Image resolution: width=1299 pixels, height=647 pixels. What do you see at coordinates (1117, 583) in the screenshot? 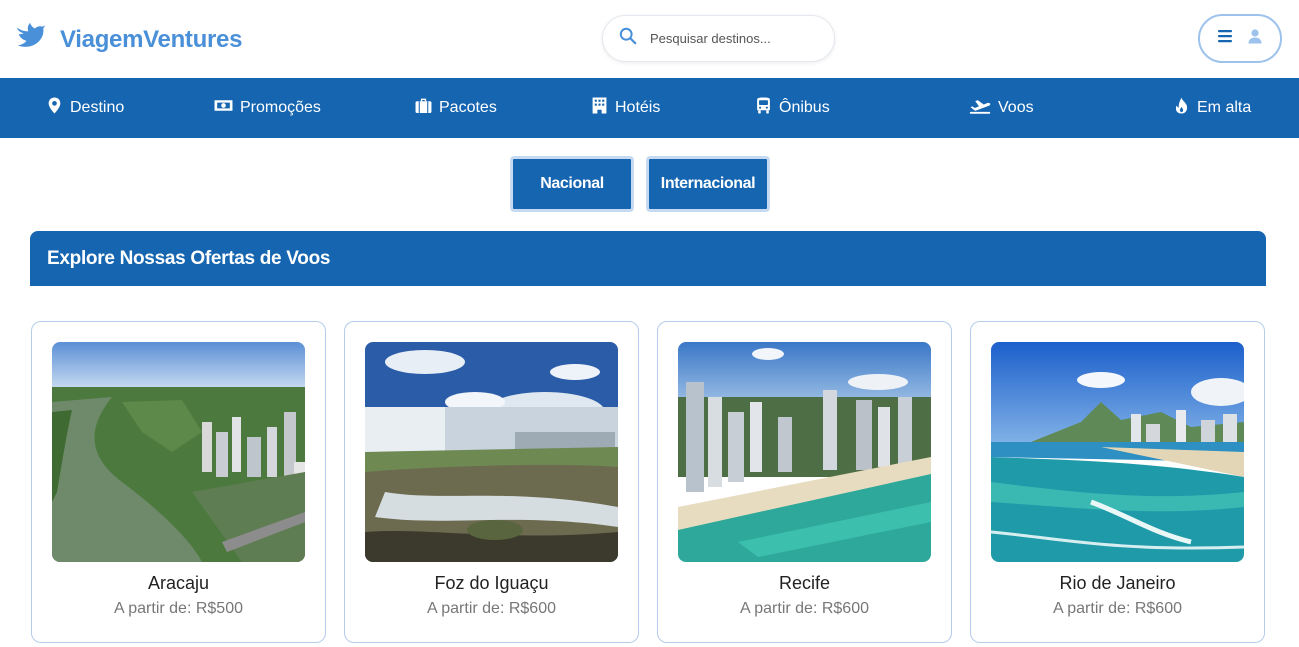
I see `card-title: Rio de Janeiro` at bounding box center [1117, 583].